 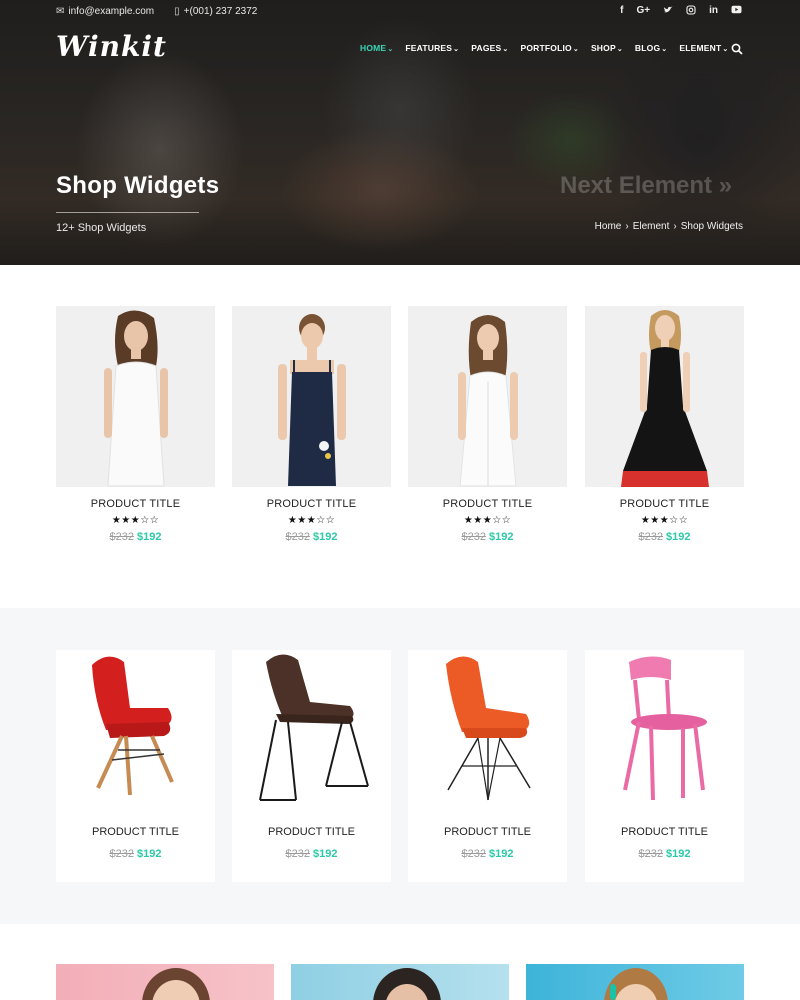 I want to click on breadcrumb-element: Element, so click(x=651, y=226).